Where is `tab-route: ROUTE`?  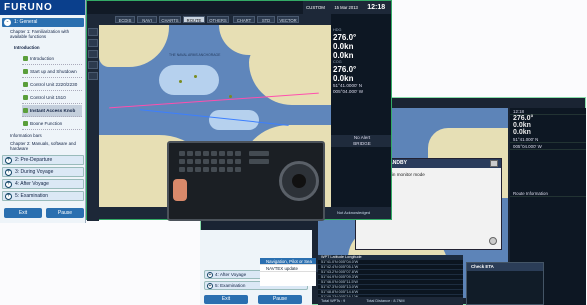 tab-route: ROUTE is located at coordinates (194, 19).